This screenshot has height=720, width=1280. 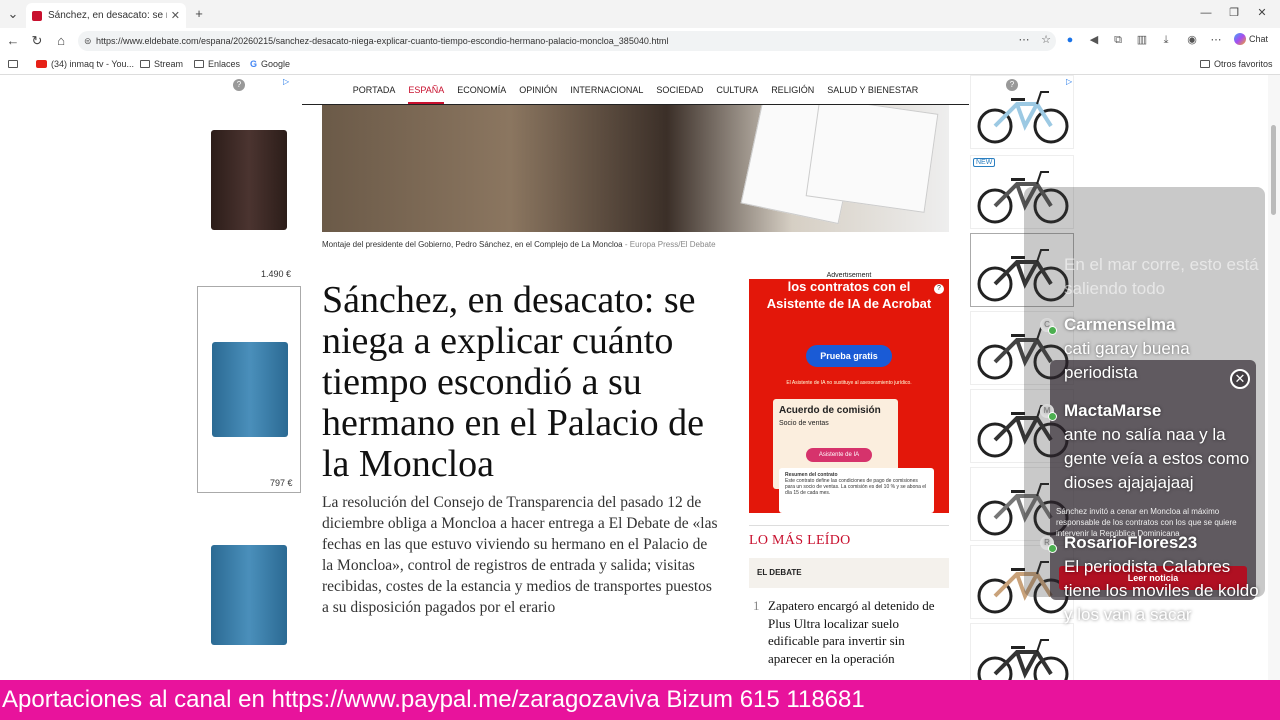 What do you see at coordinates (679, 89) in the screenshot?
I see `nav-item: SOCIEDAD` at bounding box center [679, 89].